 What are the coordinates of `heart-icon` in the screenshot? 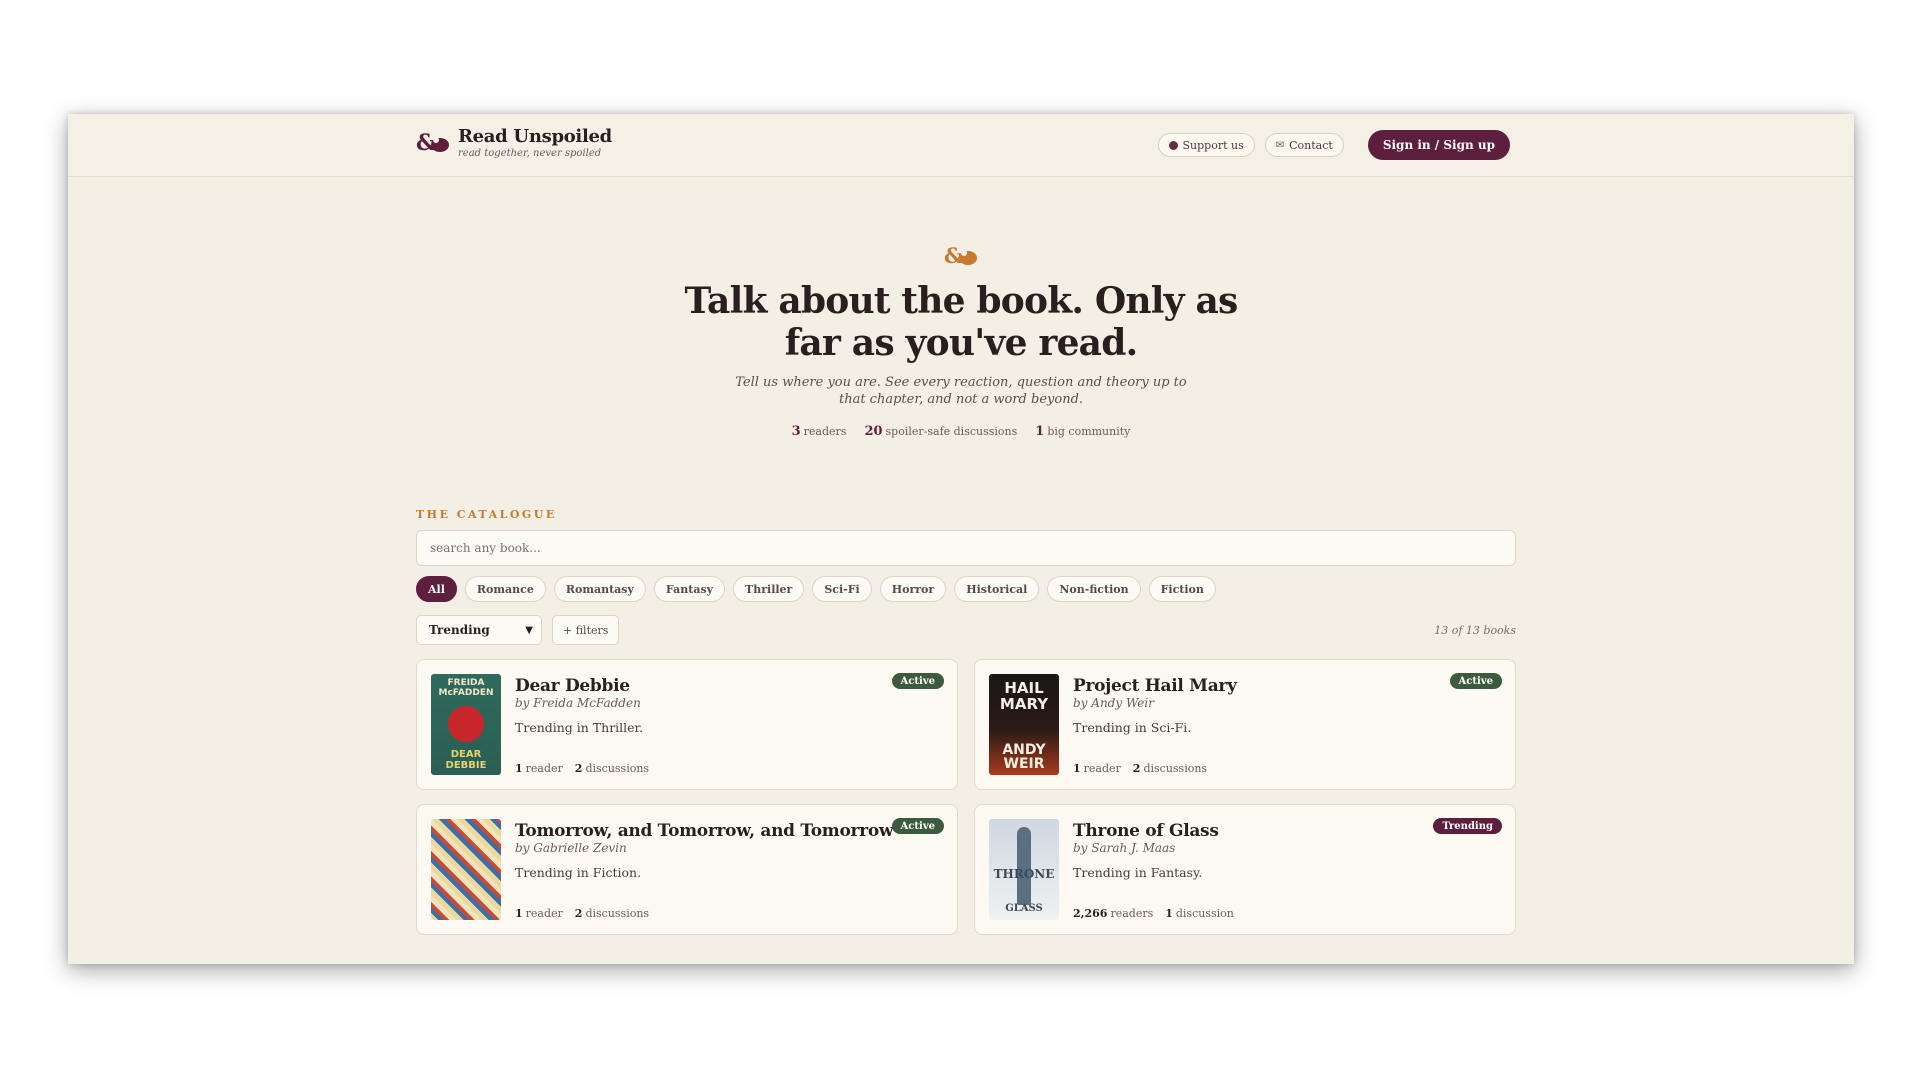 It's located at (1173, 145).